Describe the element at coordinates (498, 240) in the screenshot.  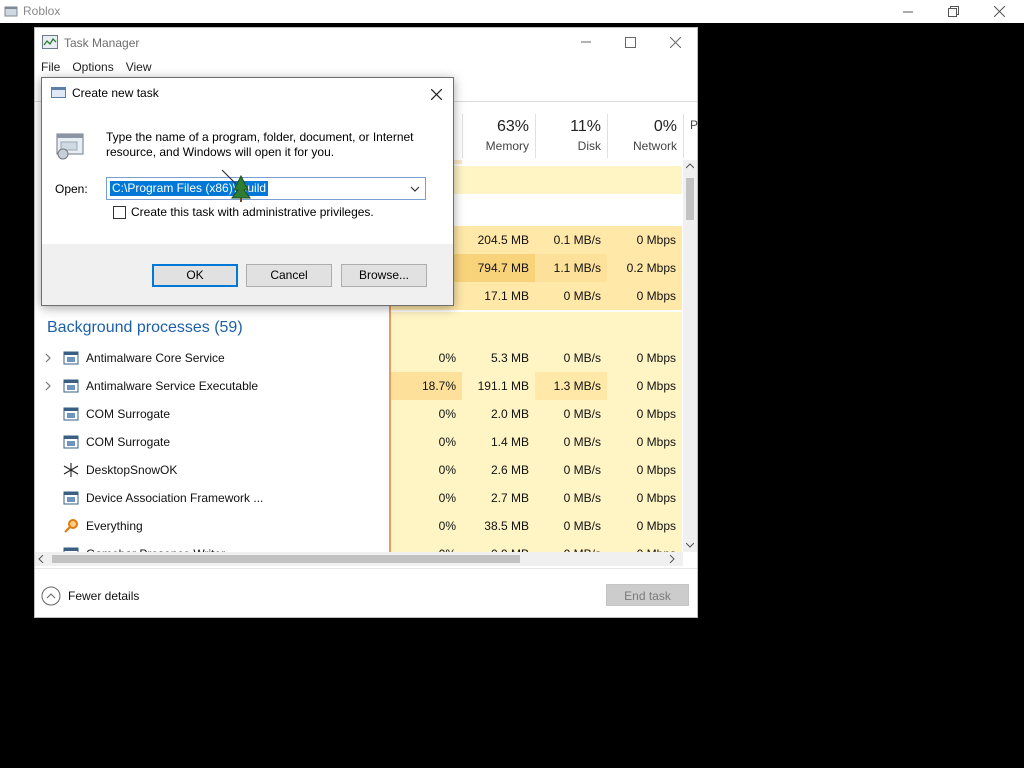
I see `memory-cell: 204.5 MB` at that location.